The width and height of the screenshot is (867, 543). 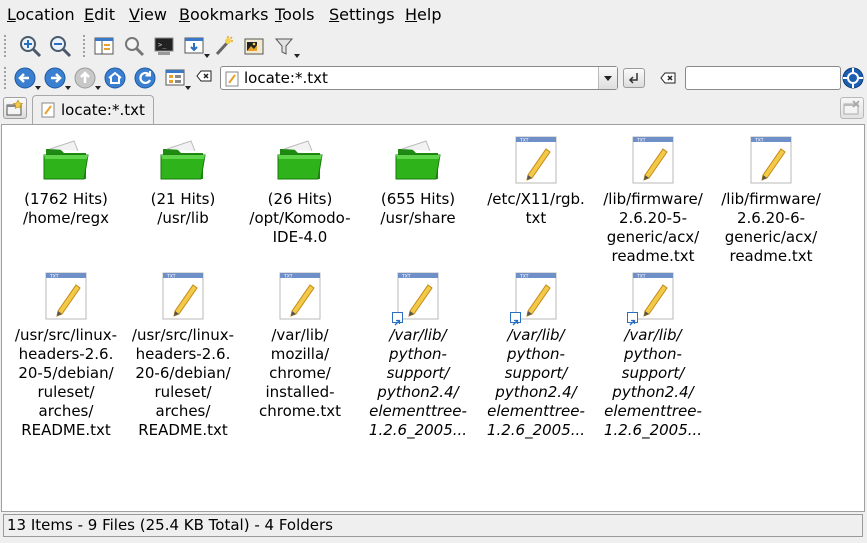 What do you see at coordinates (223, 14) in the screenshot?
I see `menu-bookmarks: Bookmarks` at bounding box center [223, 14].